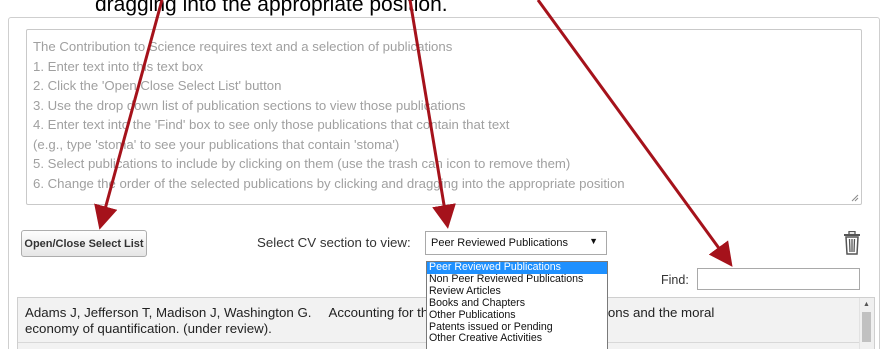  I want to click on instruction-line: 1. Enter text into this text box, so click(118, 66).